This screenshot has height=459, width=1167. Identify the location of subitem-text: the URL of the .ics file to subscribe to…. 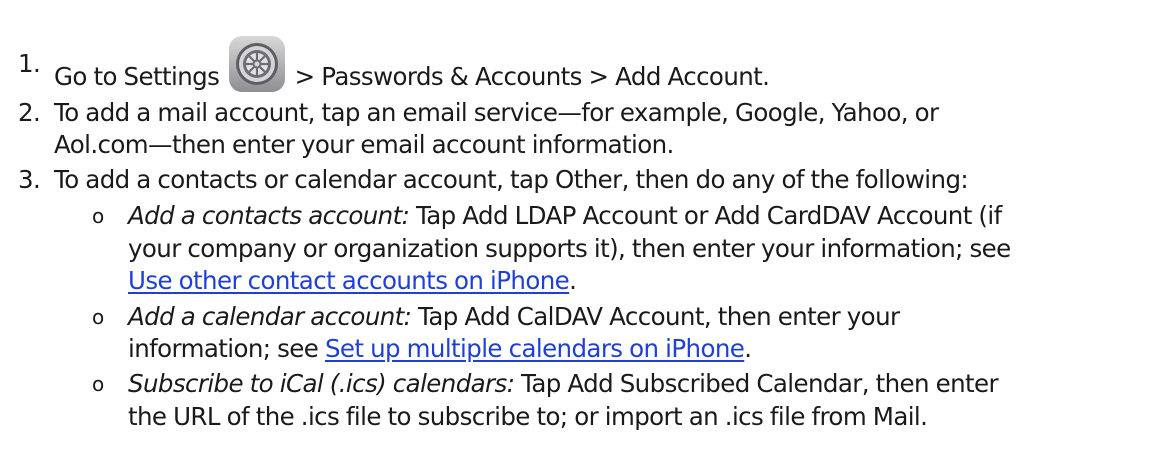
(528, 416).